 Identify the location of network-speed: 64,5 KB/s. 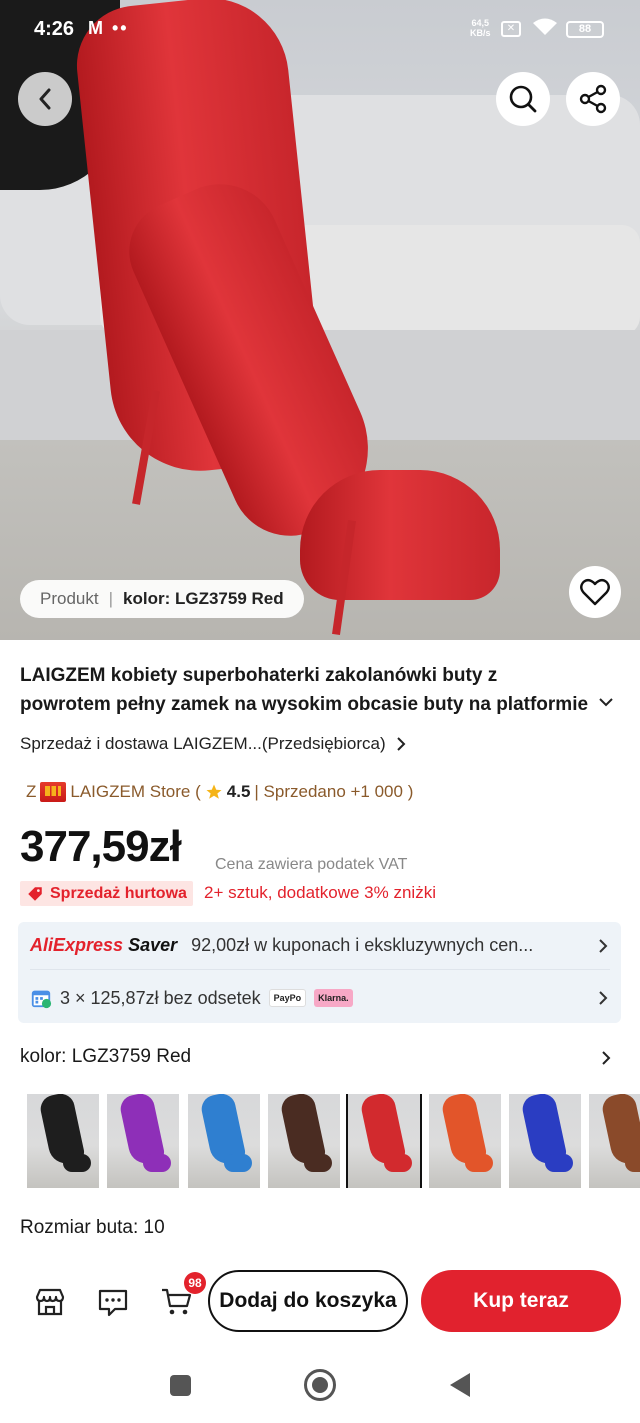
(480, 28).